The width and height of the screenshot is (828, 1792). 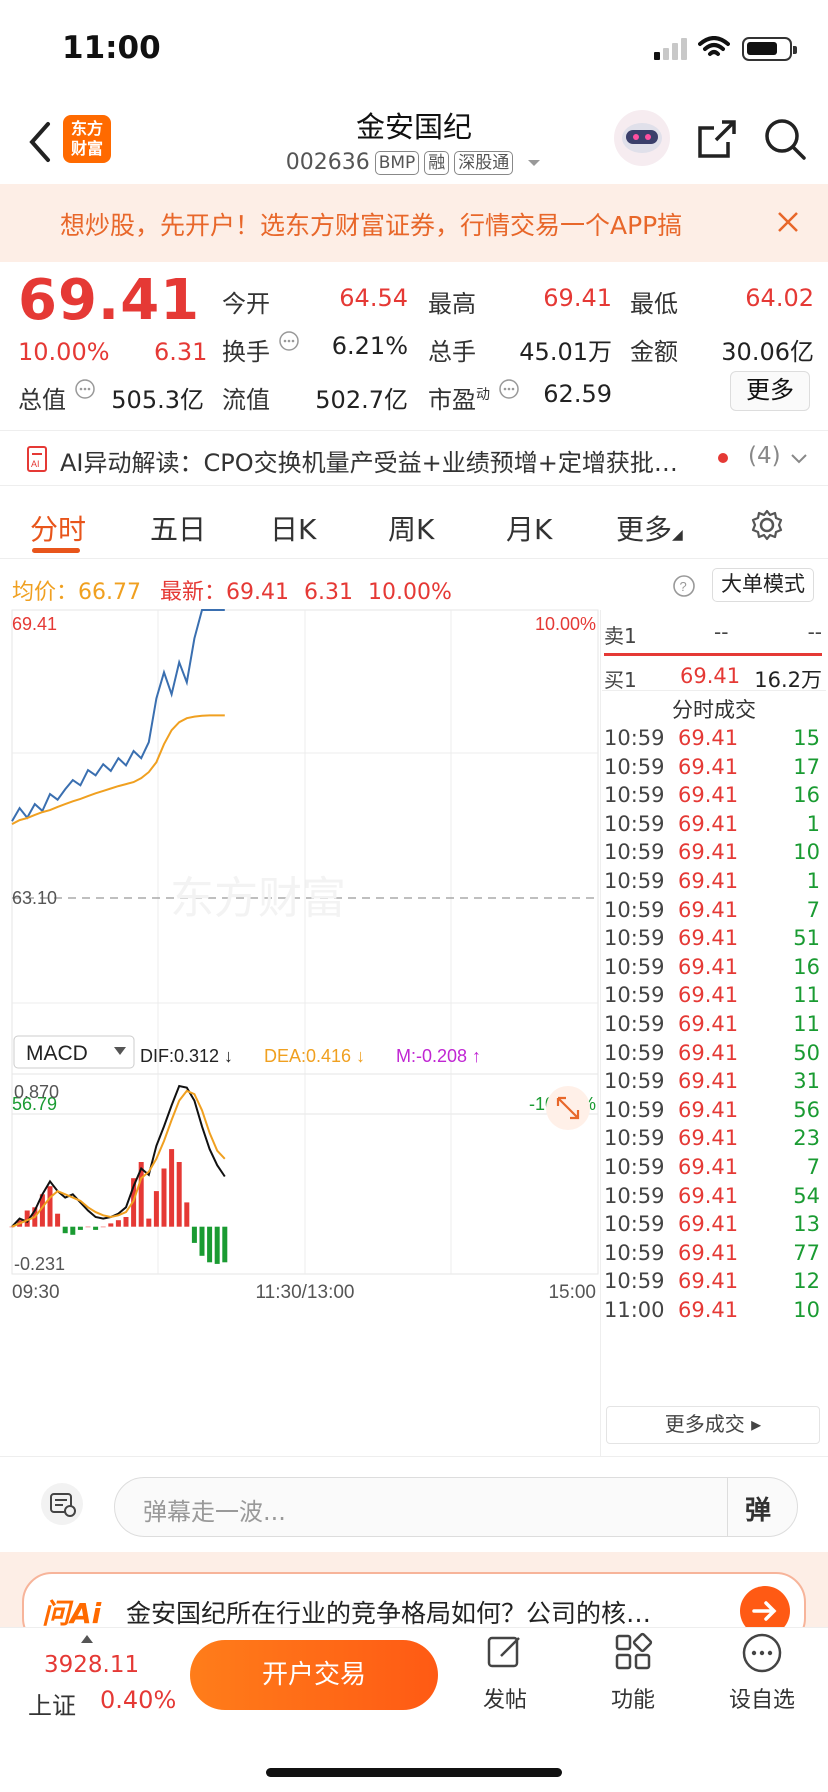 What do you see at coordinates (414, 50) in the screenshot?
I see `status-bar: 11:00` at bounding box center [414, 50].